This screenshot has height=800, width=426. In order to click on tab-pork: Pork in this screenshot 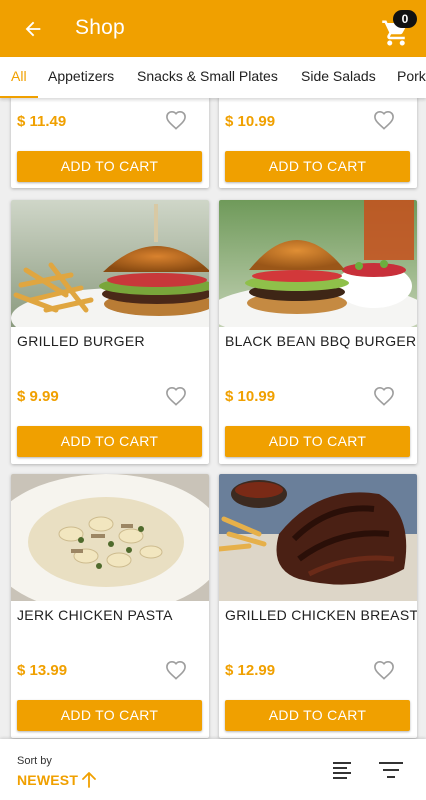, I will do `click(411, 77)`.